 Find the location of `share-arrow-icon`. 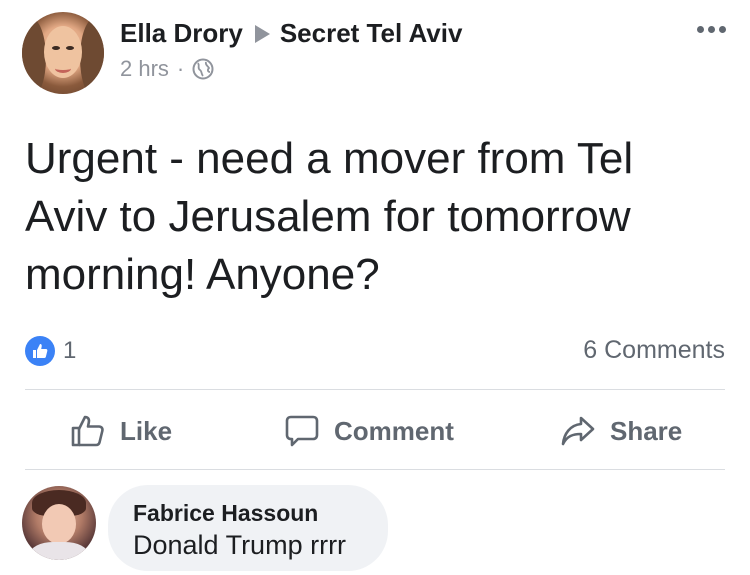

share-arrow-icon is located at coordinates (578, 431).